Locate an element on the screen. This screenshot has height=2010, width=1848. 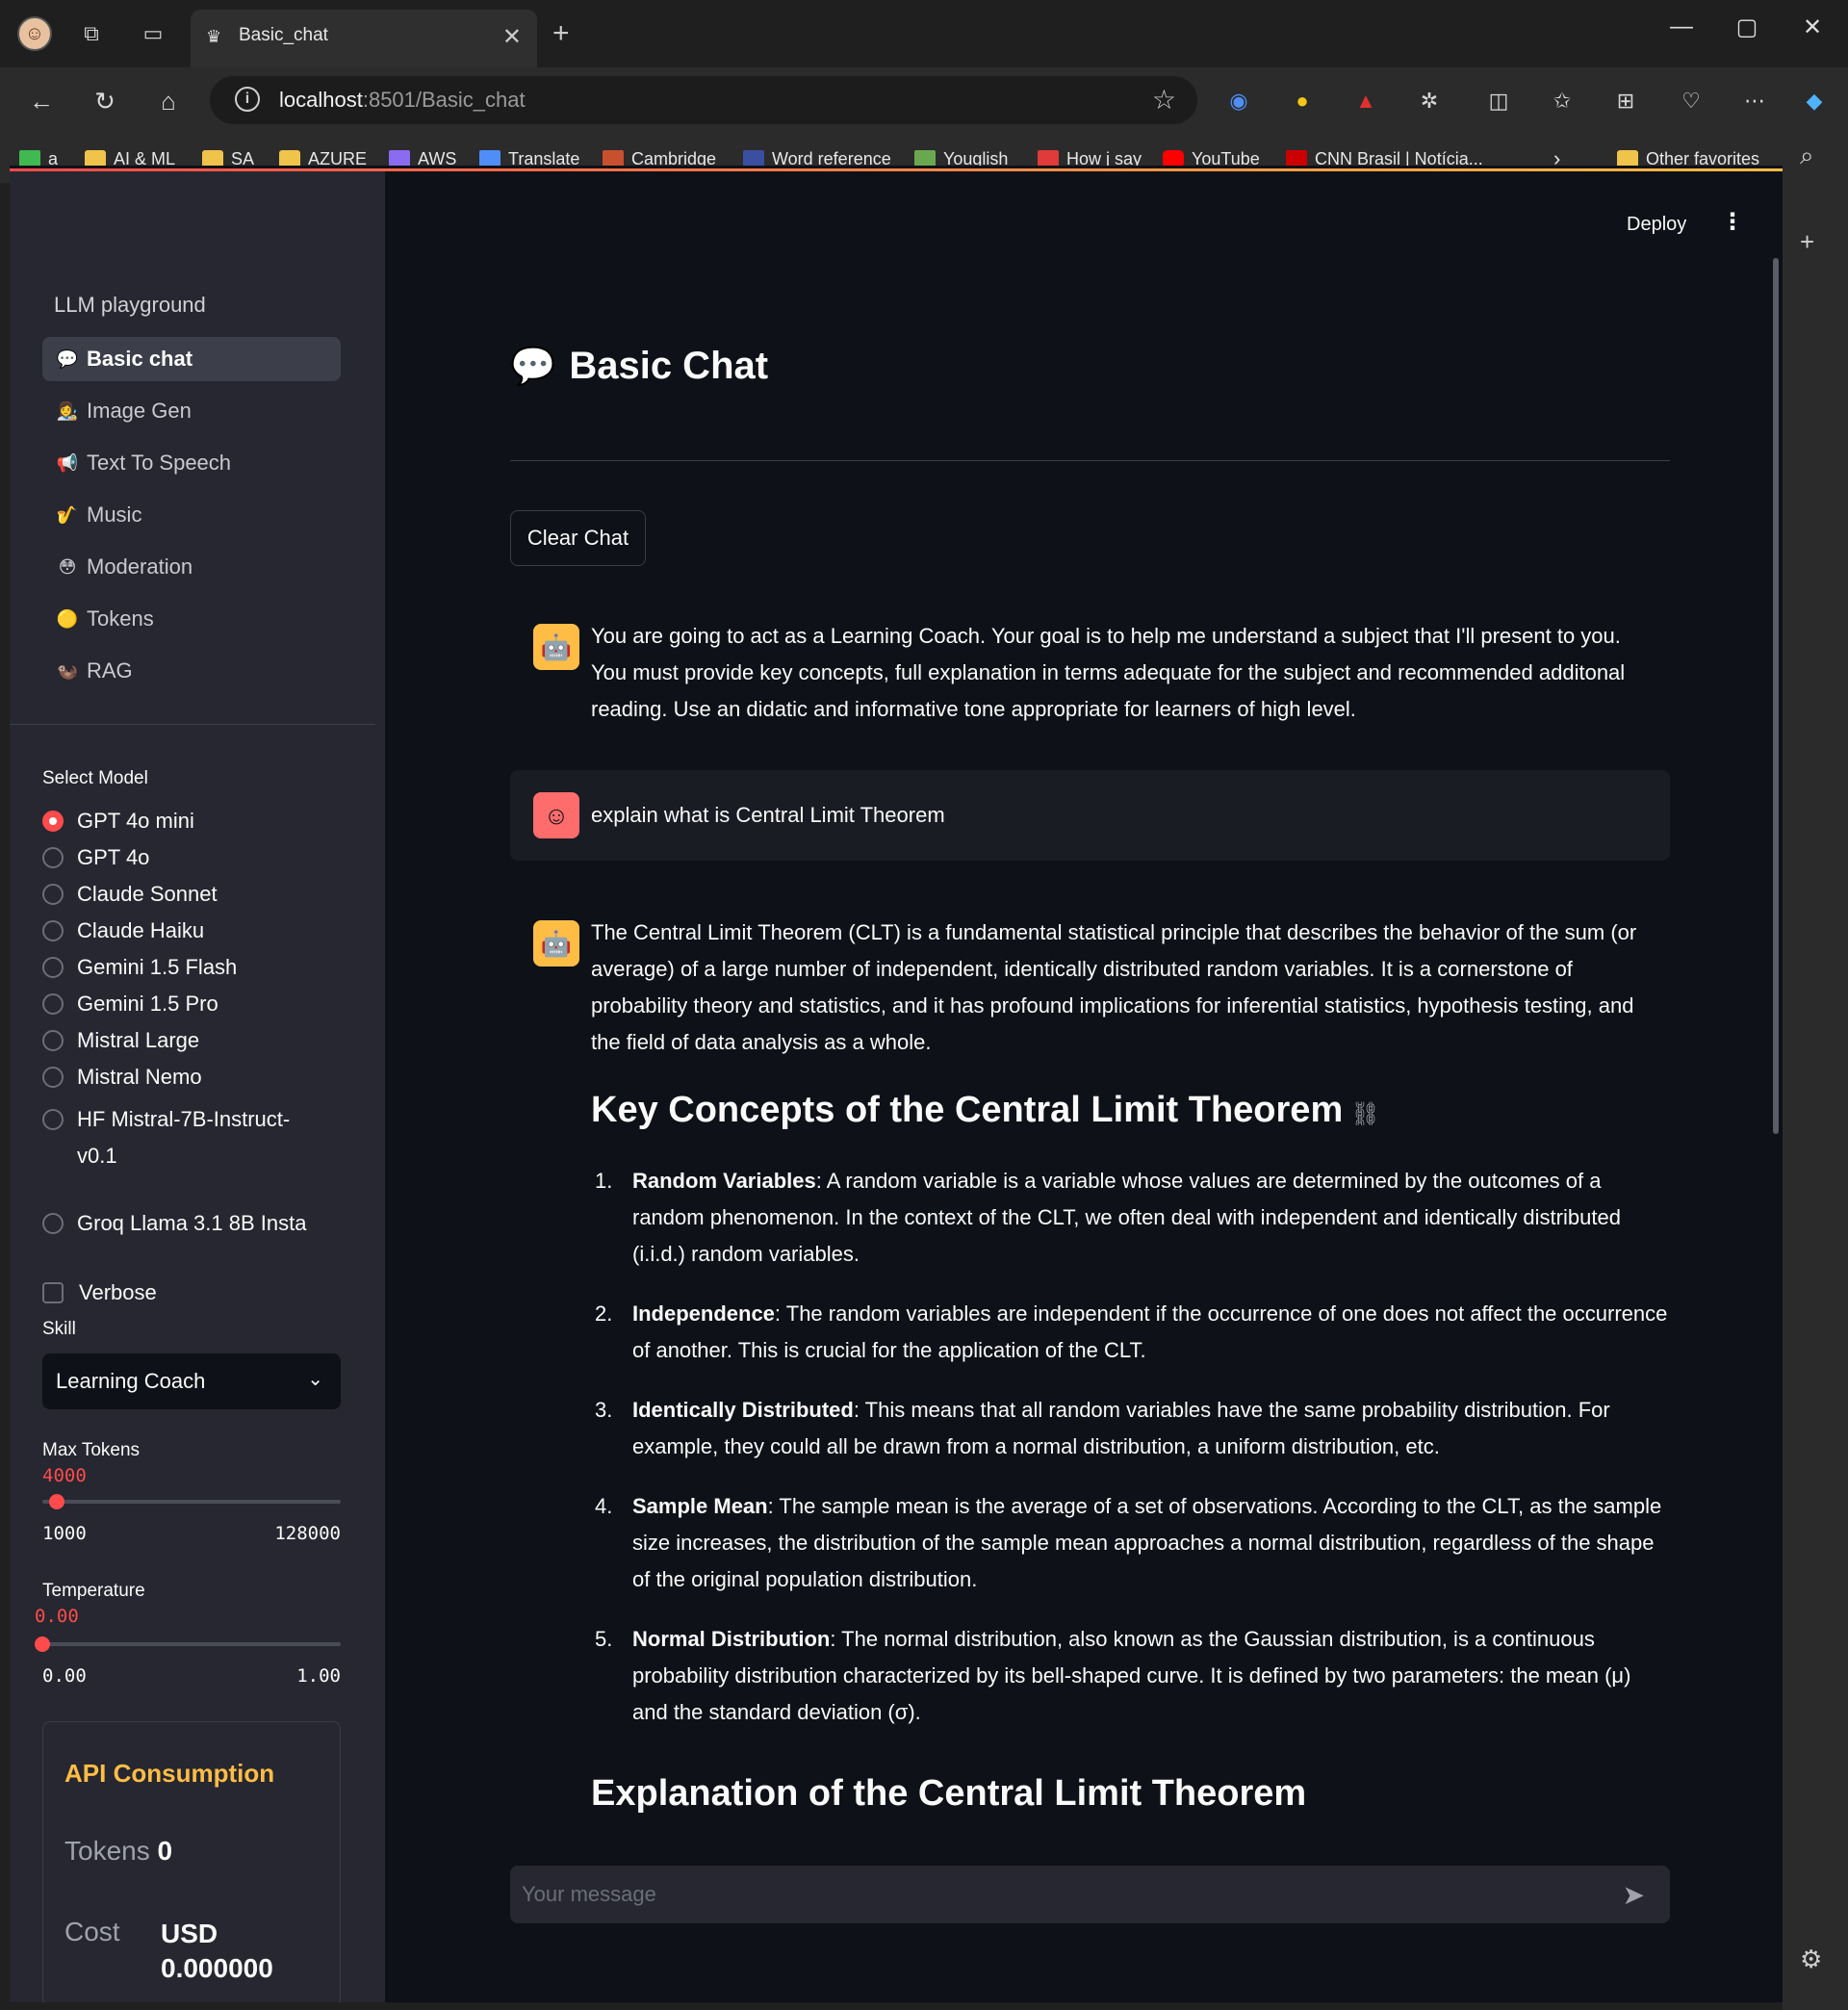
close-window-icon: ✕ is located at coordinates (1812, 27).